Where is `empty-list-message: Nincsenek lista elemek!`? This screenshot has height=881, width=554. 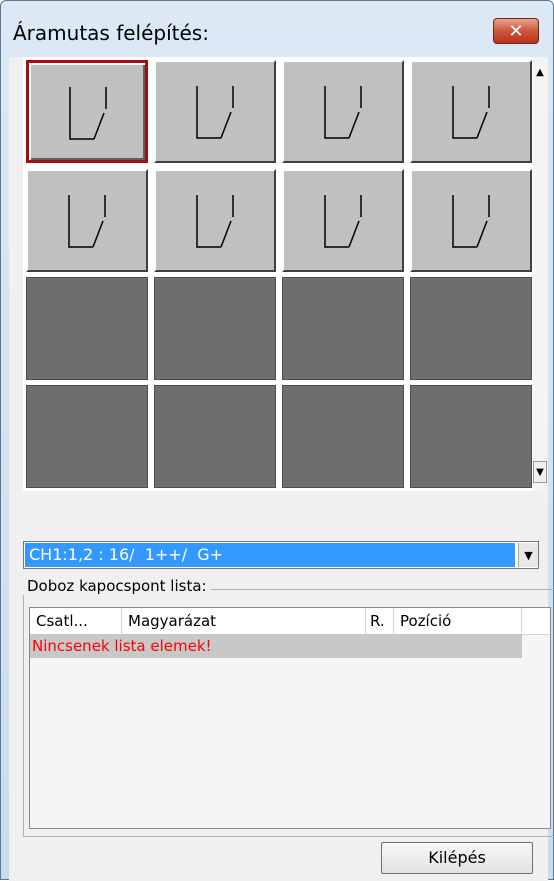 empty-list-message: Nincsenek lista elemek! is located at coordinates (122, 646).